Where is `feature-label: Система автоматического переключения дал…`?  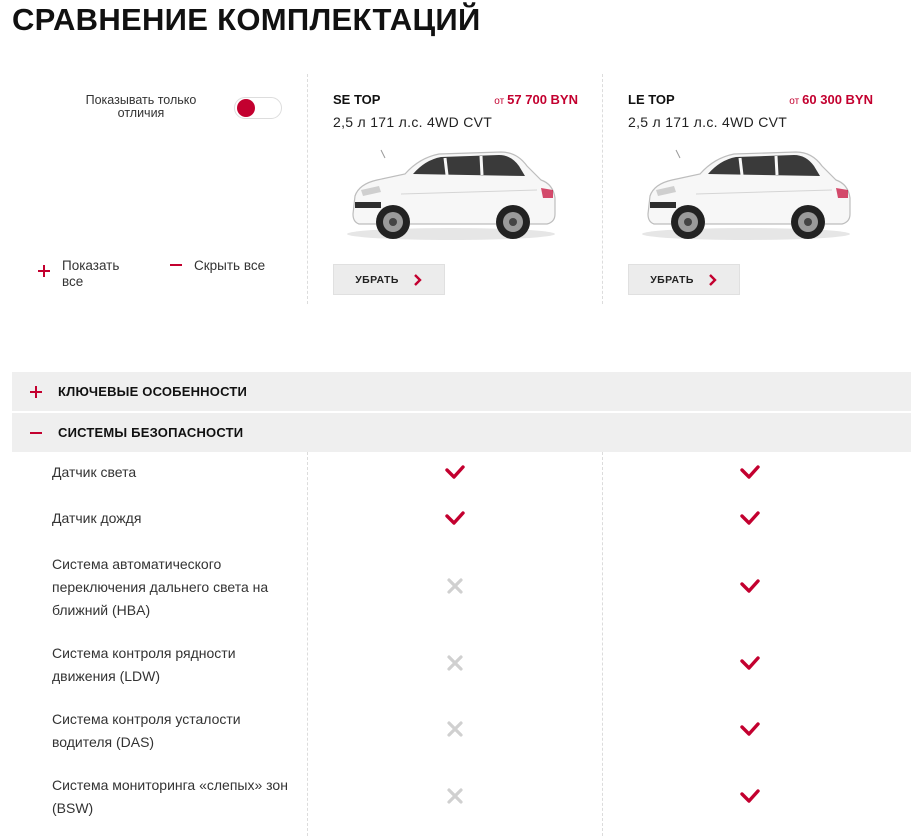
feature-label: Система автоматического переключения дал… is located at coordinates (160, 587).